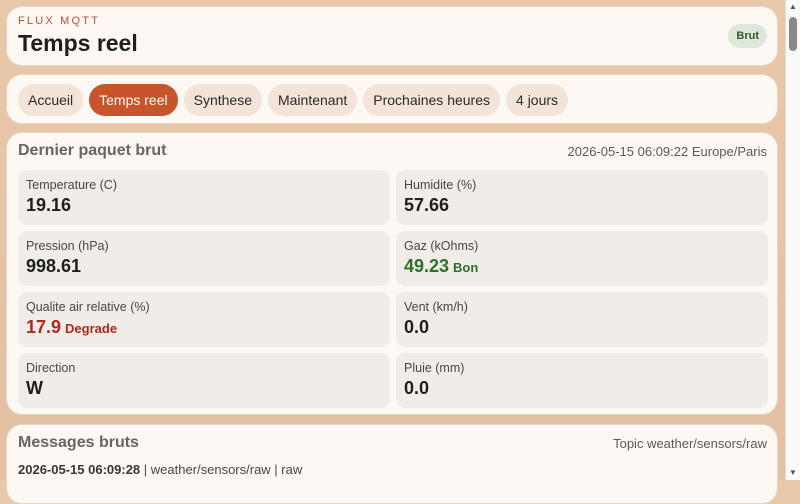  I want to click on section-title: Dernier paquet brut, so click(92, 150).